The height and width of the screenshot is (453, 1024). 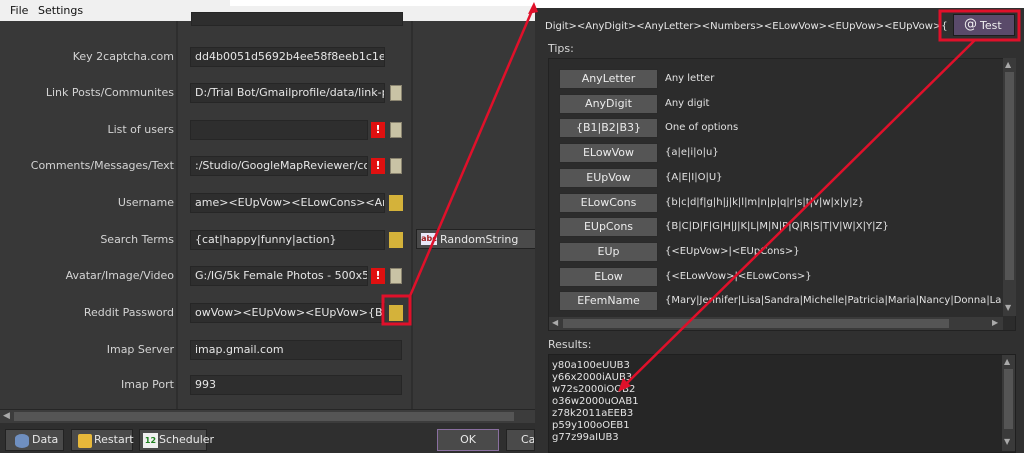 I want to click on result-line: o36w2000uOAB1, so click(x=595, y=401).